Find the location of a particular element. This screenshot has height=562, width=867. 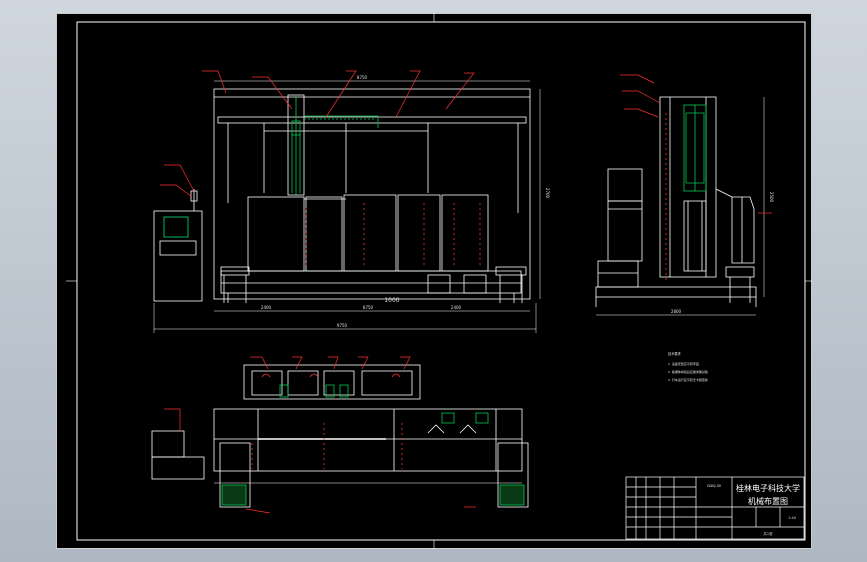

side-dim-width: 2800 is located at coordinates (676, 311).